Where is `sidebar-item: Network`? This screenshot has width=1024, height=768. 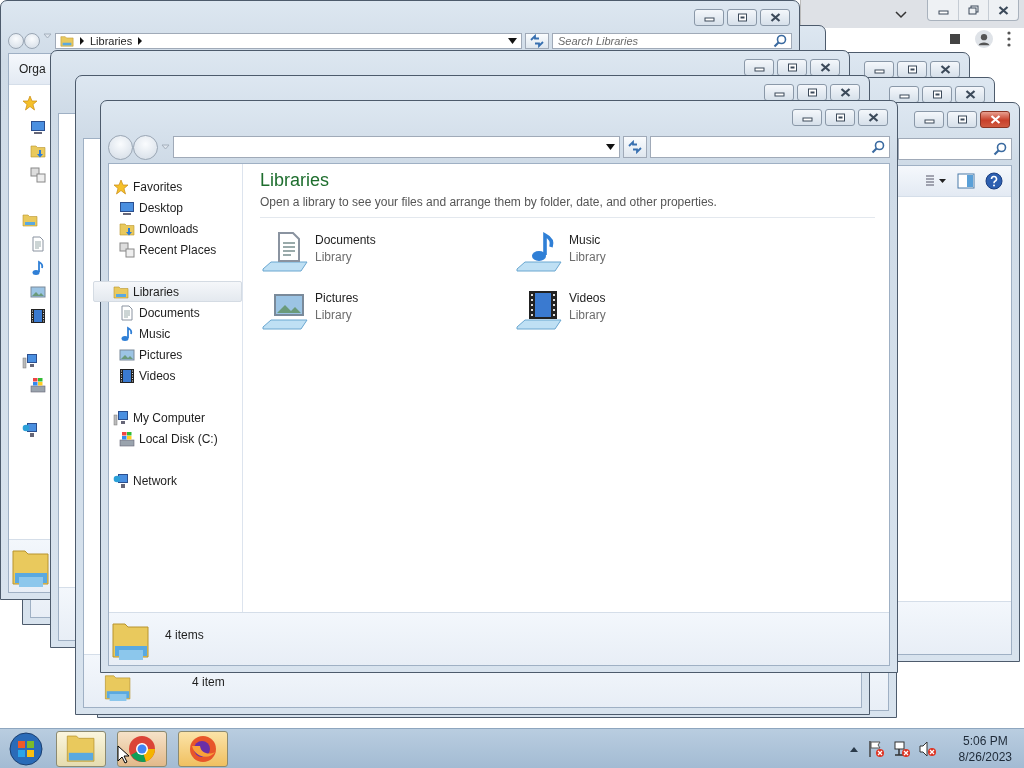
sidebar-item: Network is located at coordinates (167, 480).